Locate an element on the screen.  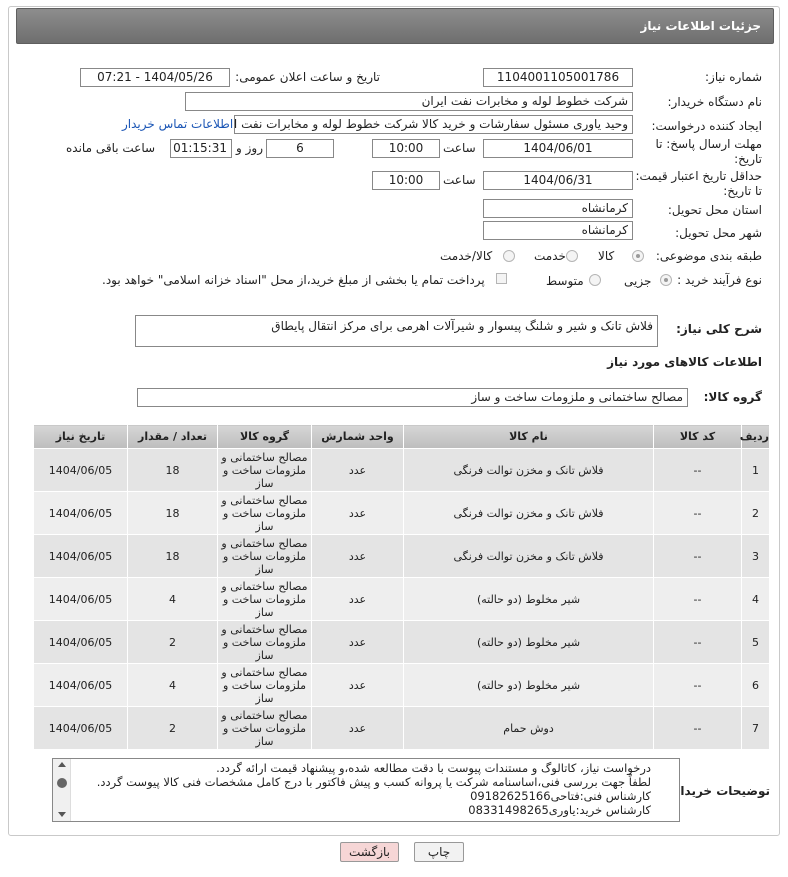
city-field: کرمانشاه is located at coordinates (558, 230).